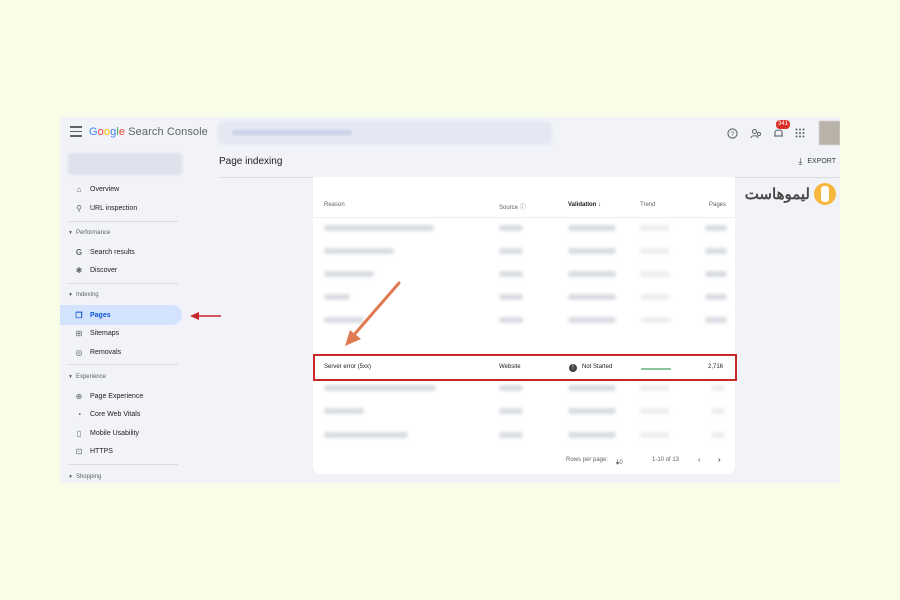 The image size is (900, 600). What do you see at coordinates (385, 133) in the screenshot?
I see `search-input` at bounding box center [385, 133].